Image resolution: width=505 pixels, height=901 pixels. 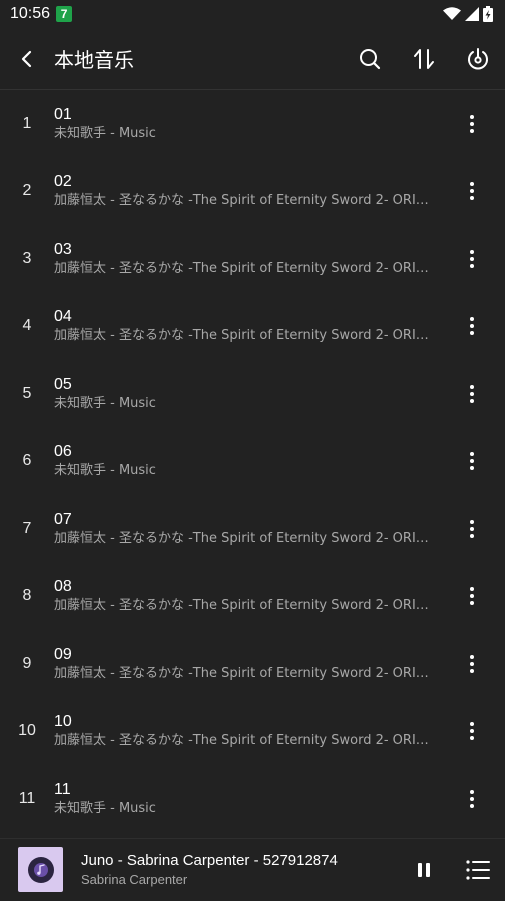 I want to click on track-title: 06, so click(x=63, y=452).